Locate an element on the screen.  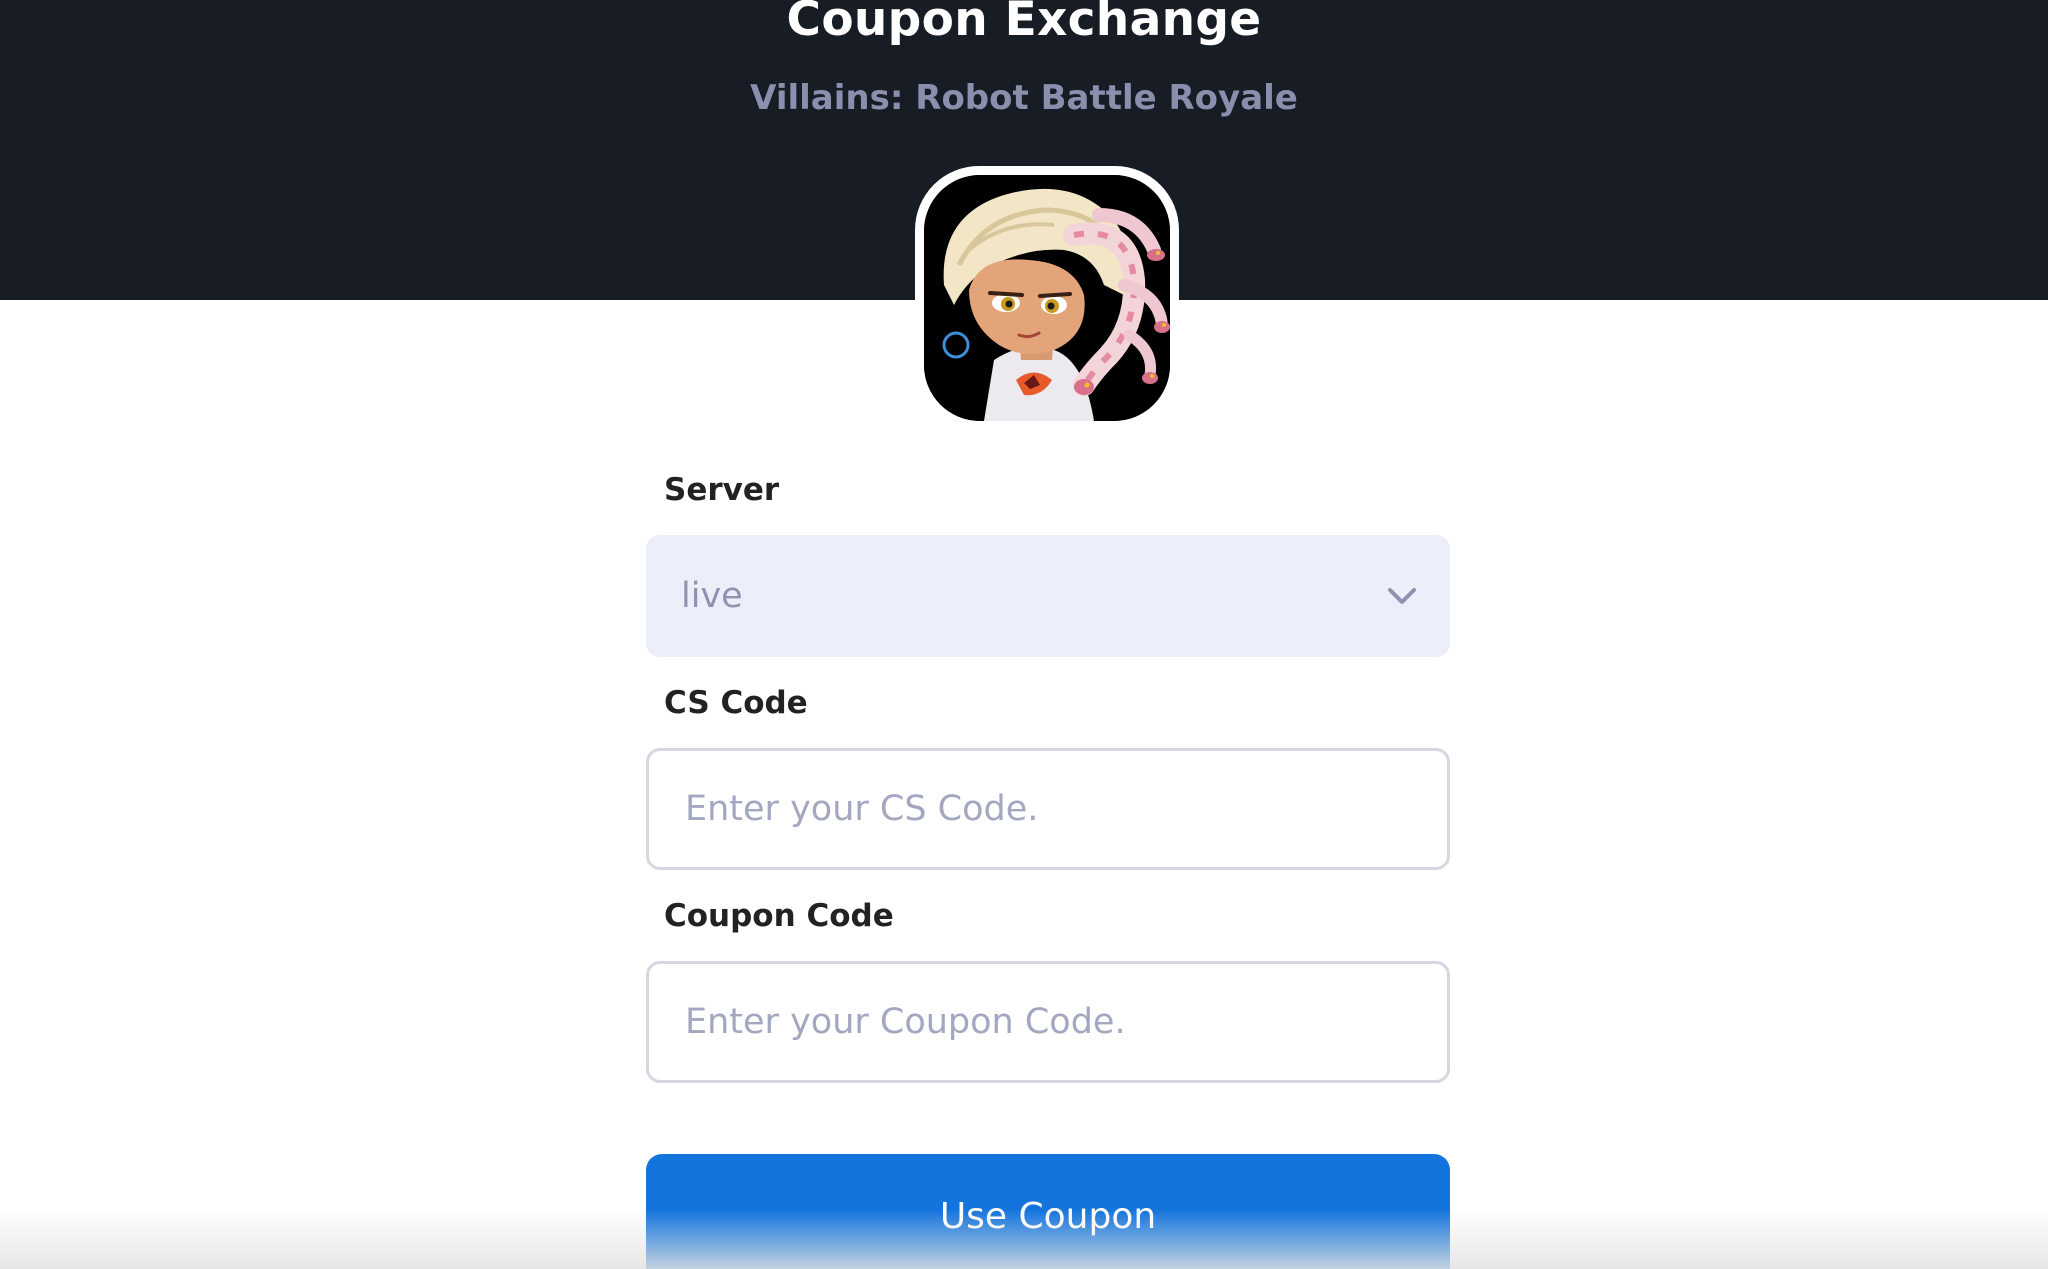
page-title: Coupon Exchange is located at coordinates (1024, 23).